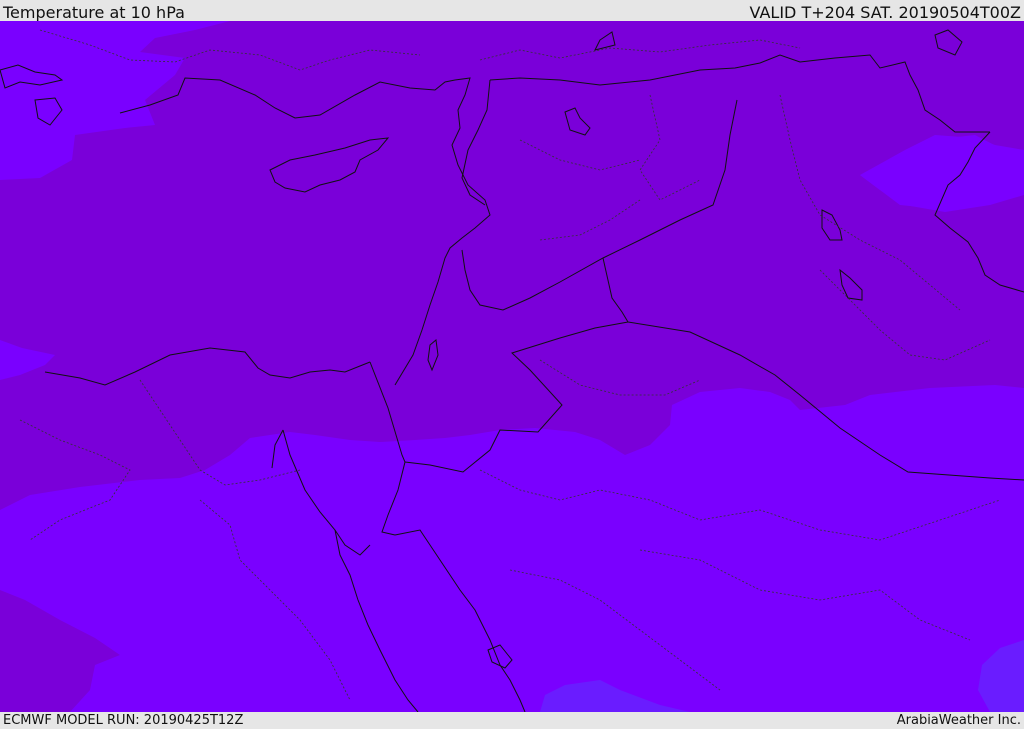  Describe the element at coordinates (123, 720) in the screenshot. I see `model-run: ECMWF MODEL RUN: 20190425T12Z` at that location.